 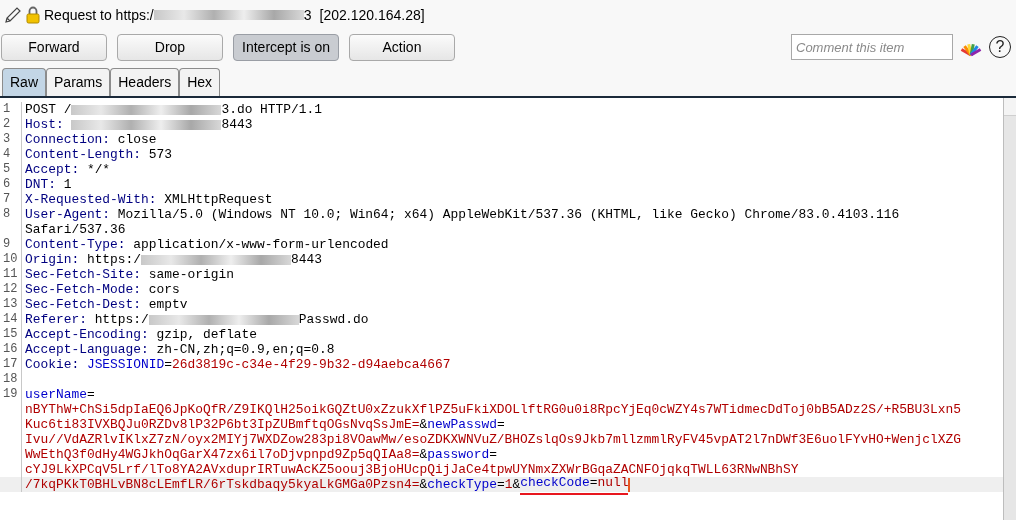 I want to click on line-number: 10, so click(x=10, y=259).